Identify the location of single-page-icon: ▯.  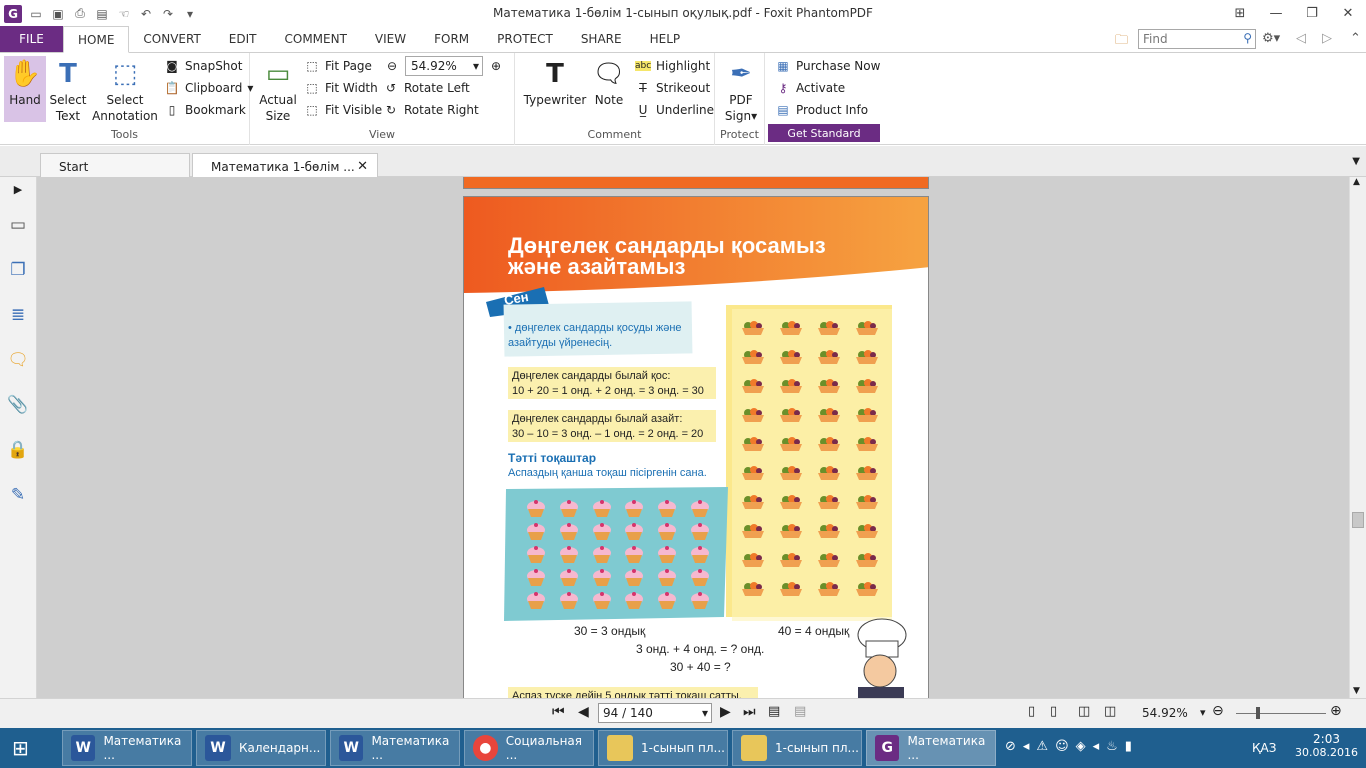
(1031, 711).